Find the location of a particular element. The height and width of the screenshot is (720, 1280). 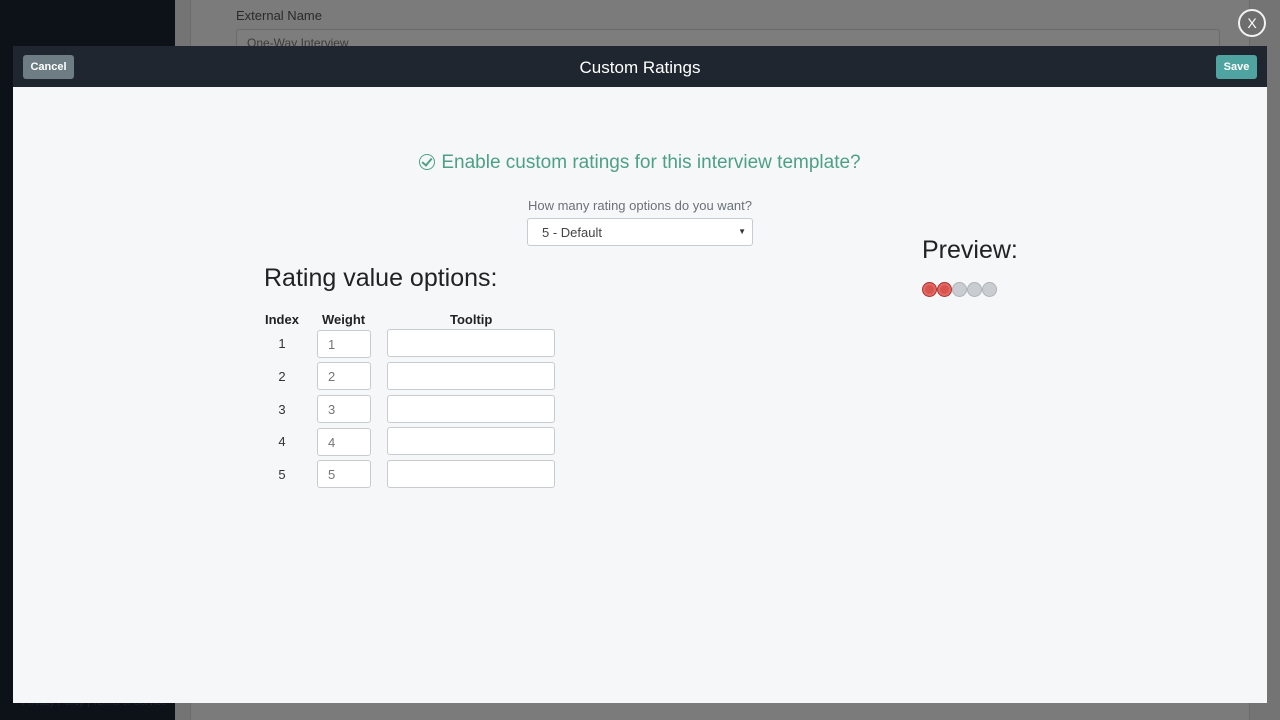

save-button: Save is located at coordinates (1236, 67).